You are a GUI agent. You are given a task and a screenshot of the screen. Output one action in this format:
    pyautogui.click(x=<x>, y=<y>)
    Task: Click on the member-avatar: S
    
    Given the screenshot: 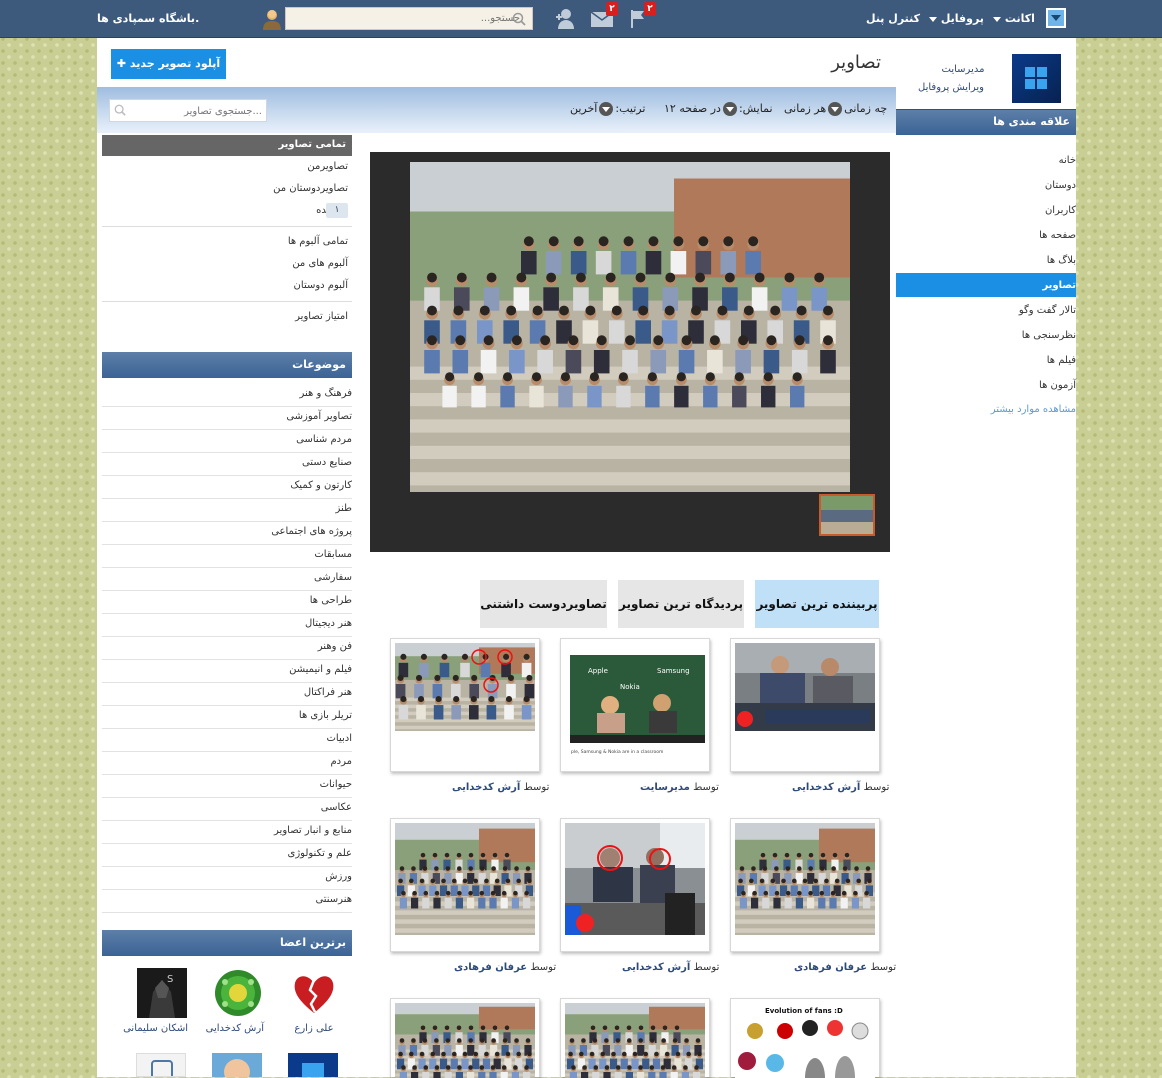 What is the action you would take?
    pyautogui.click(x=162, y=993)
    